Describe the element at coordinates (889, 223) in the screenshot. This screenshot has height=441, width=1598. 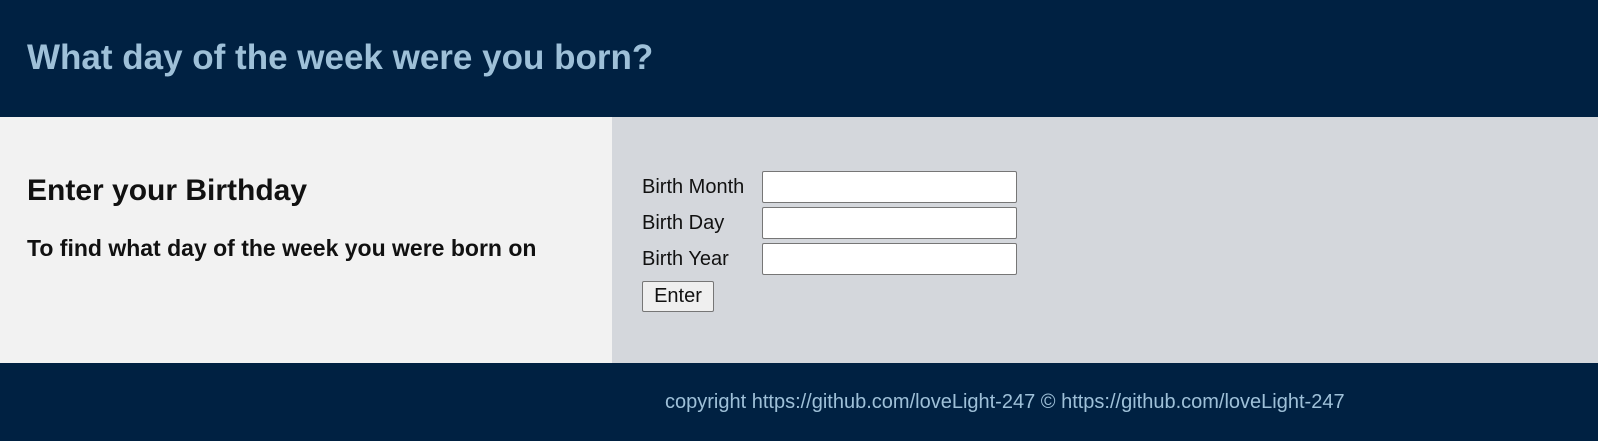
I see `birth-day-input` at that location.